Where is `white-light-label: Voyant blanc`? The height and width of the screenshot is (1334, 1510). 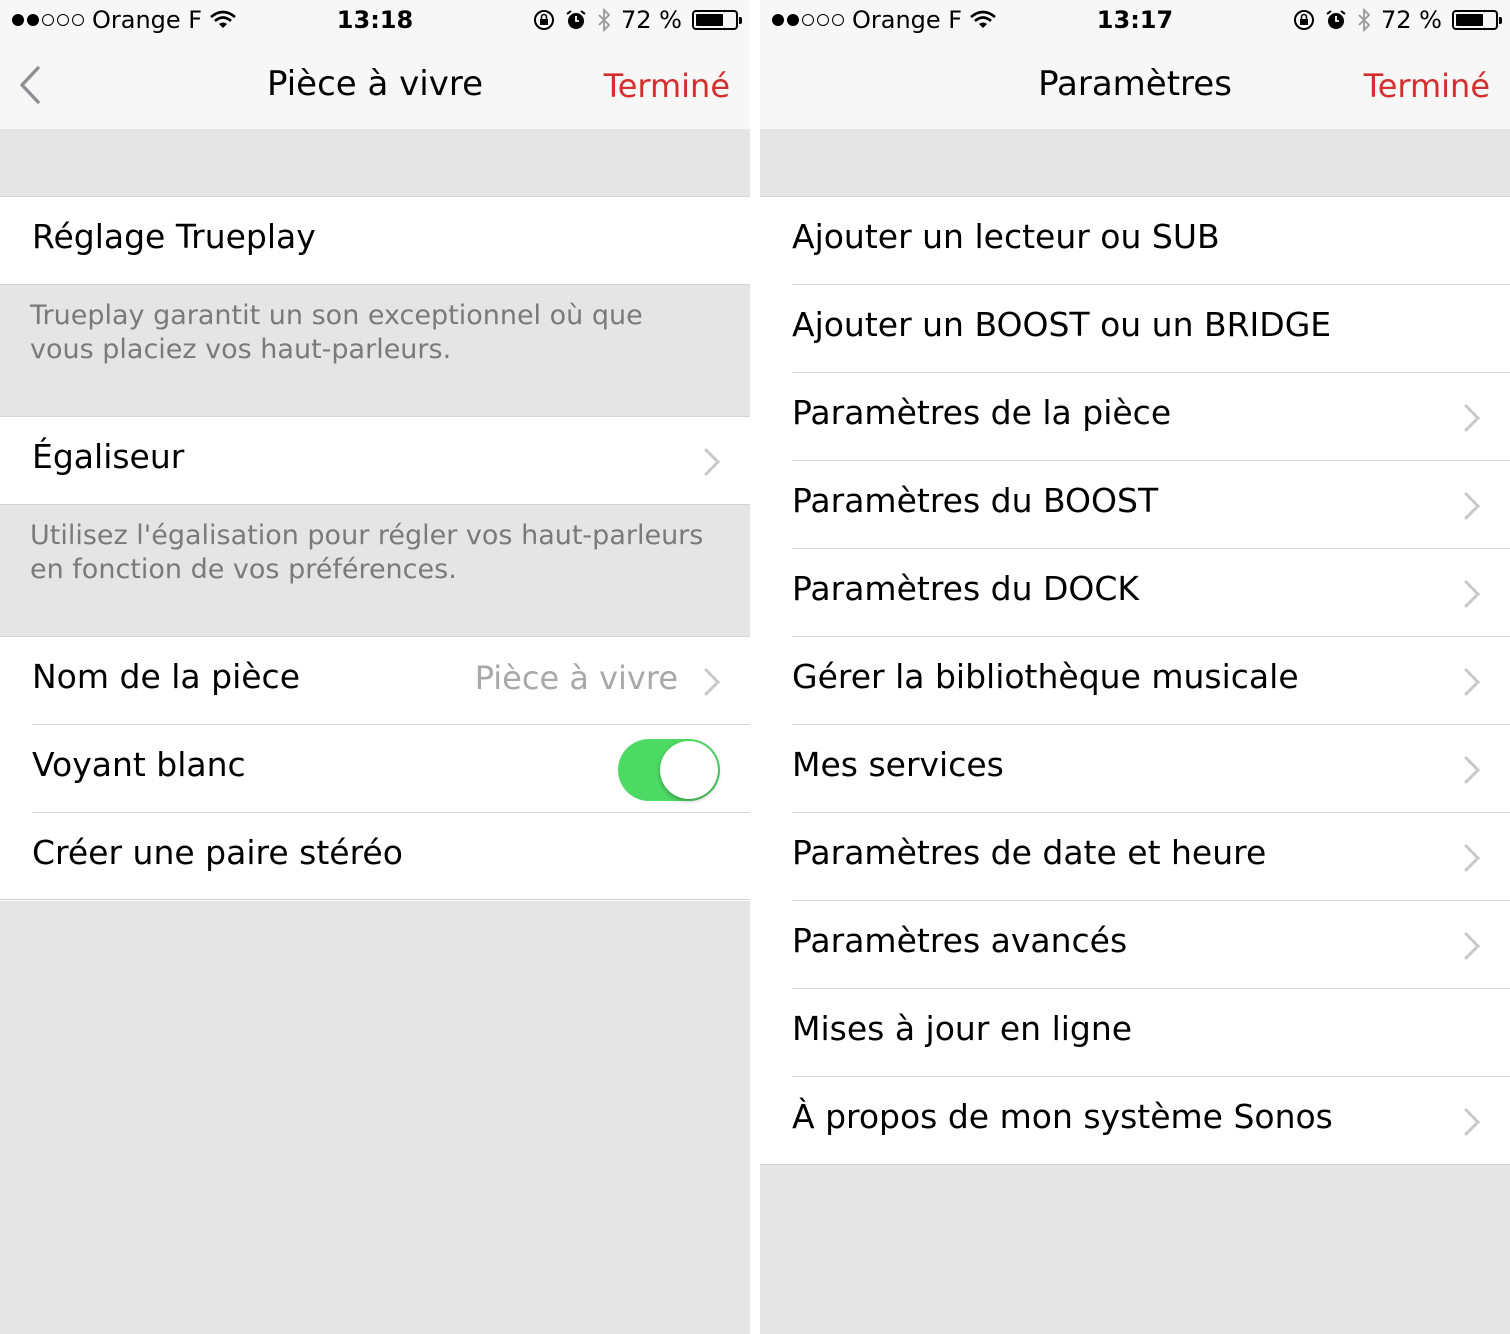
white-light-label: Voyant blanc is located at coordinates (139, 764).